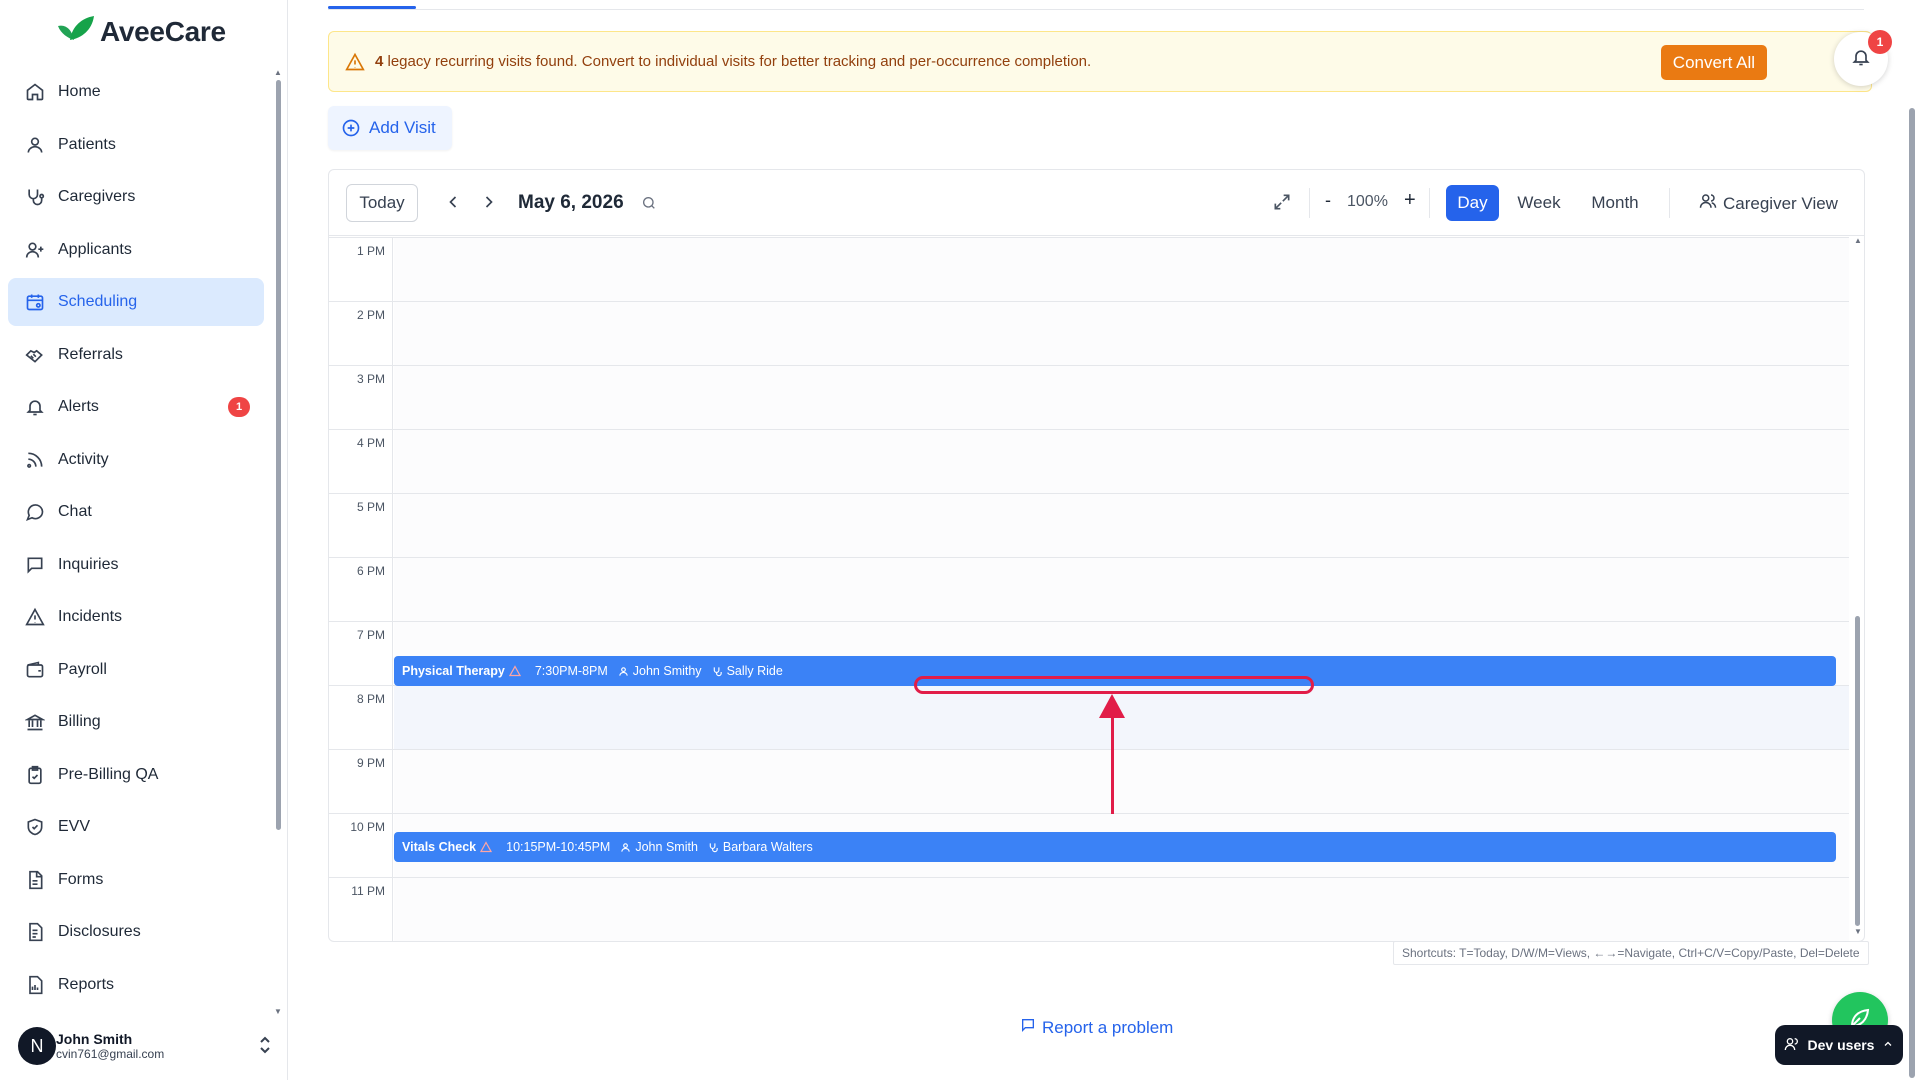  What do you see at coordinates (136, 92) in the screenshot?
I see `sidebar-item-home: Home` at bounding box center [136, 92].